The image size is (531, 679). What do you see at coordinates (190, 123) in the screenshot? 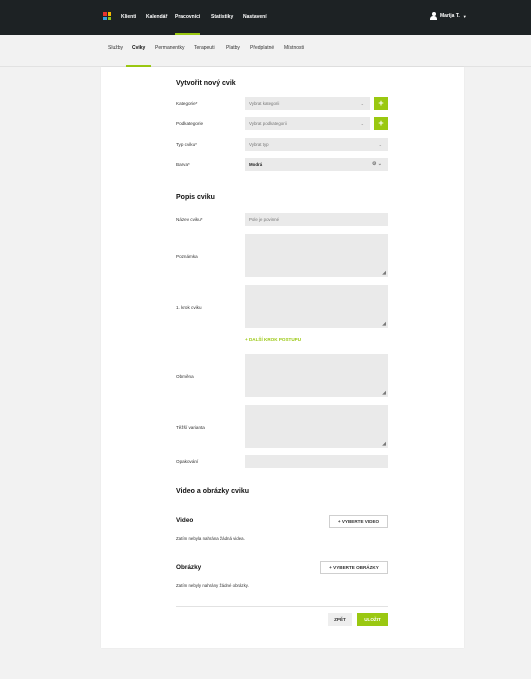
I see `subcategory-label: Podkategorie` at bounding box center [190, 123].